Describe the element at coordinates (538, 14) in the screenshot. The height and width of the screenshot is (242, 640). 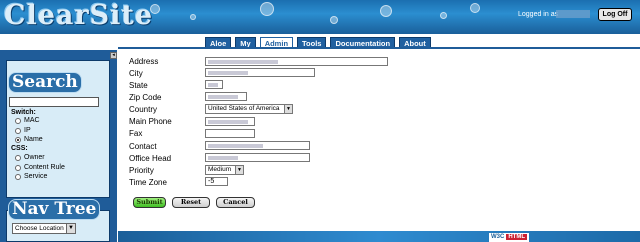
I see `logged-in-label: Logged in as` at that location.